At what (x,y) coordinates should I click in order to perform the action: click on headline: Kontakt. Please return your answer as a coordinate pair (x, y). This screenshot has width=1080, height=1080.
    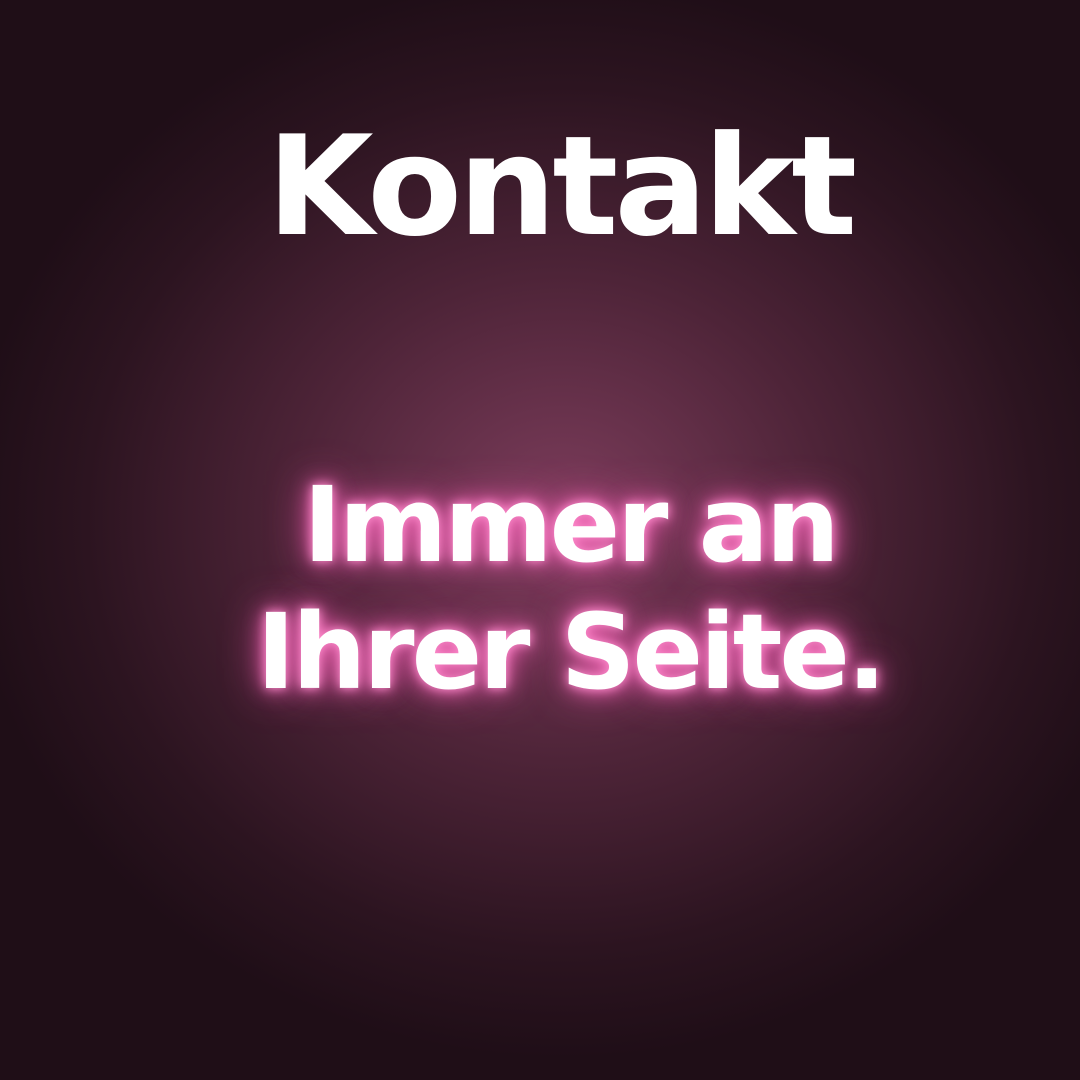
    Looking at the image, I should click on (561, 186).